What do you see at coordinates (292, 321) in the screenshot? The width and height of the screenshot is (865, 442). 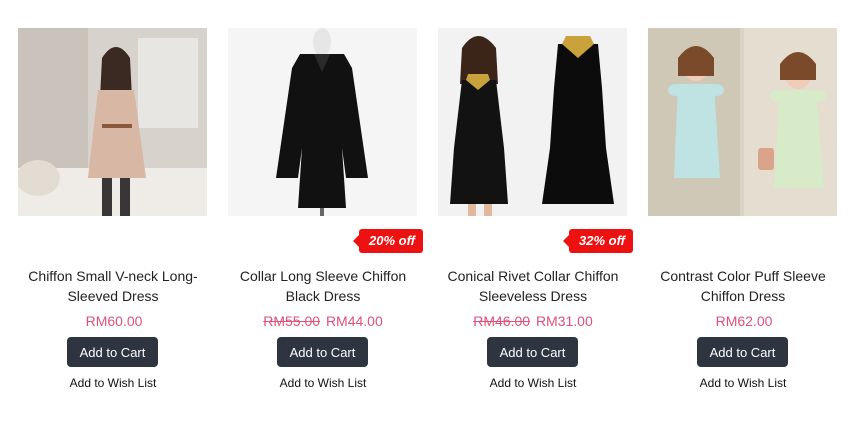 I see `old-price: RM55.00` at bounding box center [292, 321].